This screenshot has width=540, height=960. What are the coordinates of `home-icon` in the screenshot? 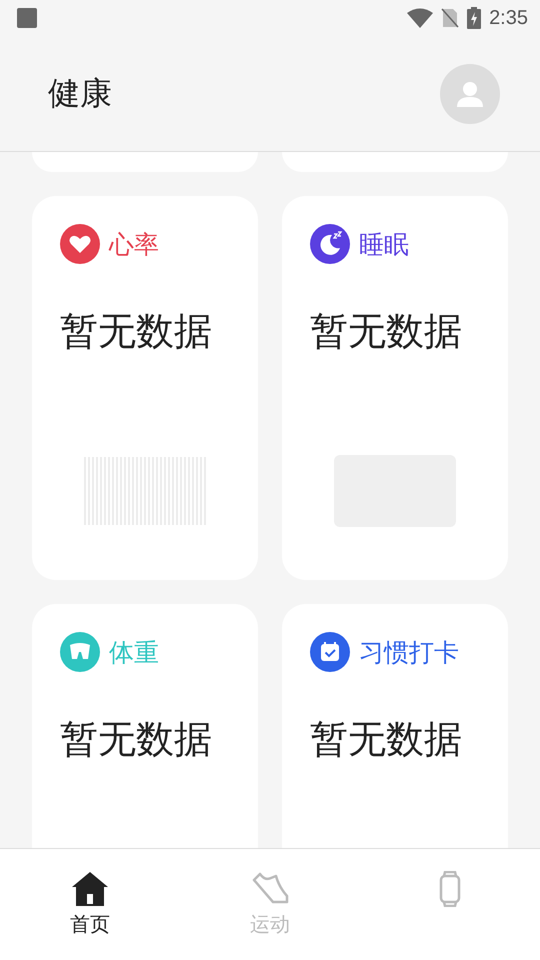 It's located at (90, 889).